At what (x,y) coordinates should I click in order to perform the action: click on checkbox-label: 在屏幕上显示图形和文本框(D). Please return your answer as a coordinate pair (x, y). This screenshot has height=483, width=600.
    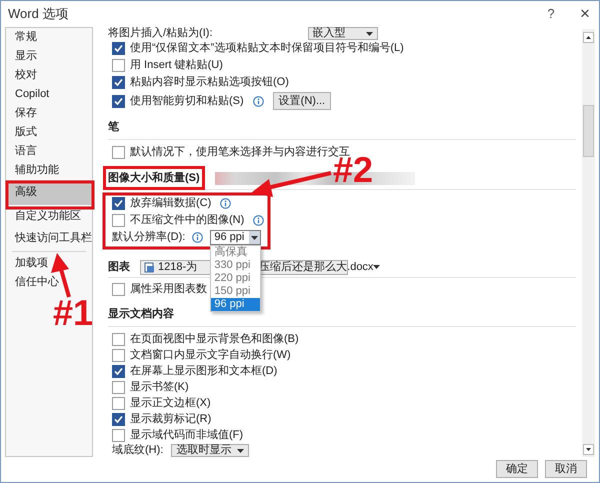
    Looking at the image, I should click on (204, 371).